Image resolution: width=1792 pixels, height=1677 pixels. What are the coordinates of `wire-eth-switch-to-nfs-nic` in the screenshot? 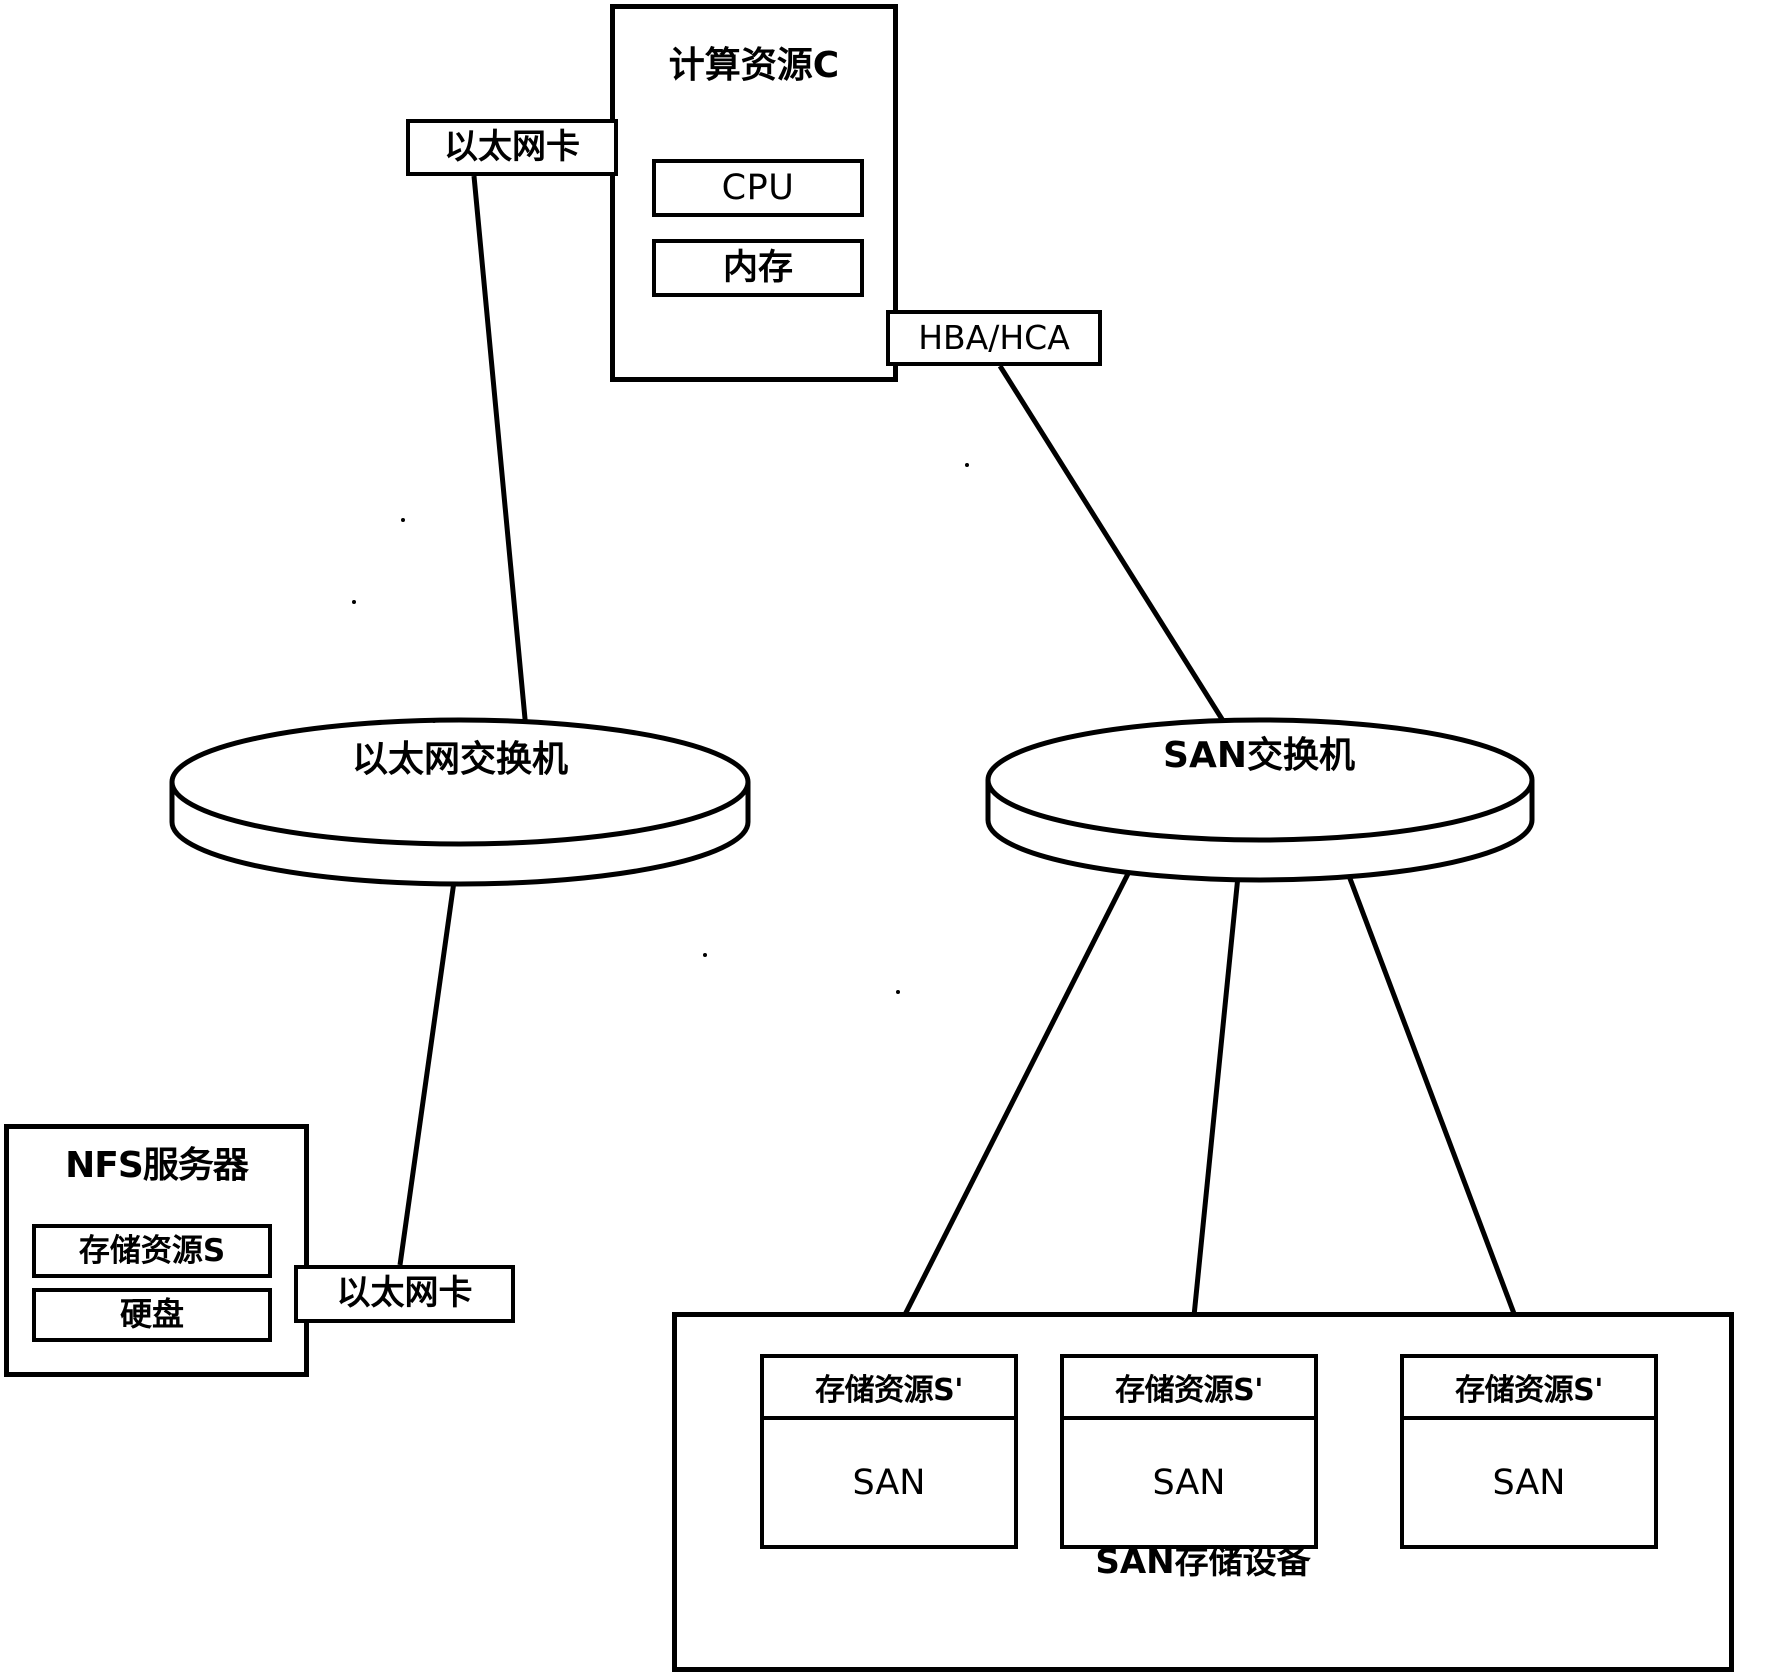 It's located at (429, 1055).